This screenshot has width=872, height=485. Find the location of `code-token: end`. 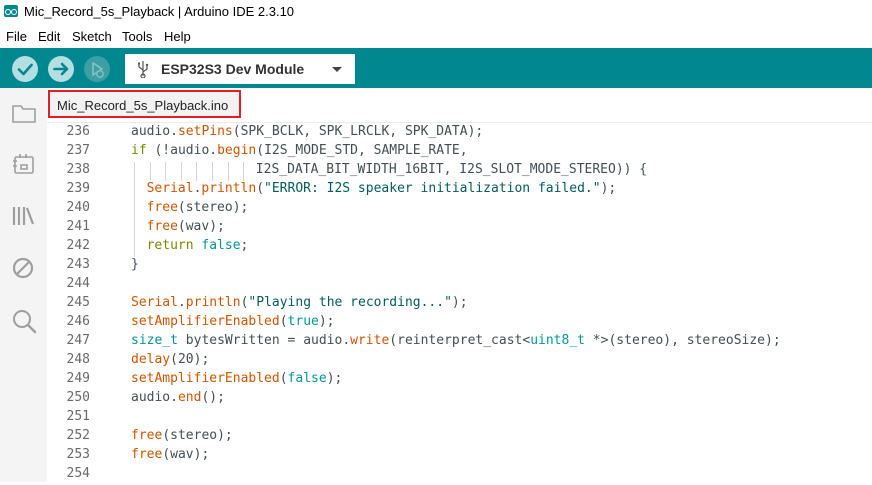

code-token: end is located at coordinates (189, 397).